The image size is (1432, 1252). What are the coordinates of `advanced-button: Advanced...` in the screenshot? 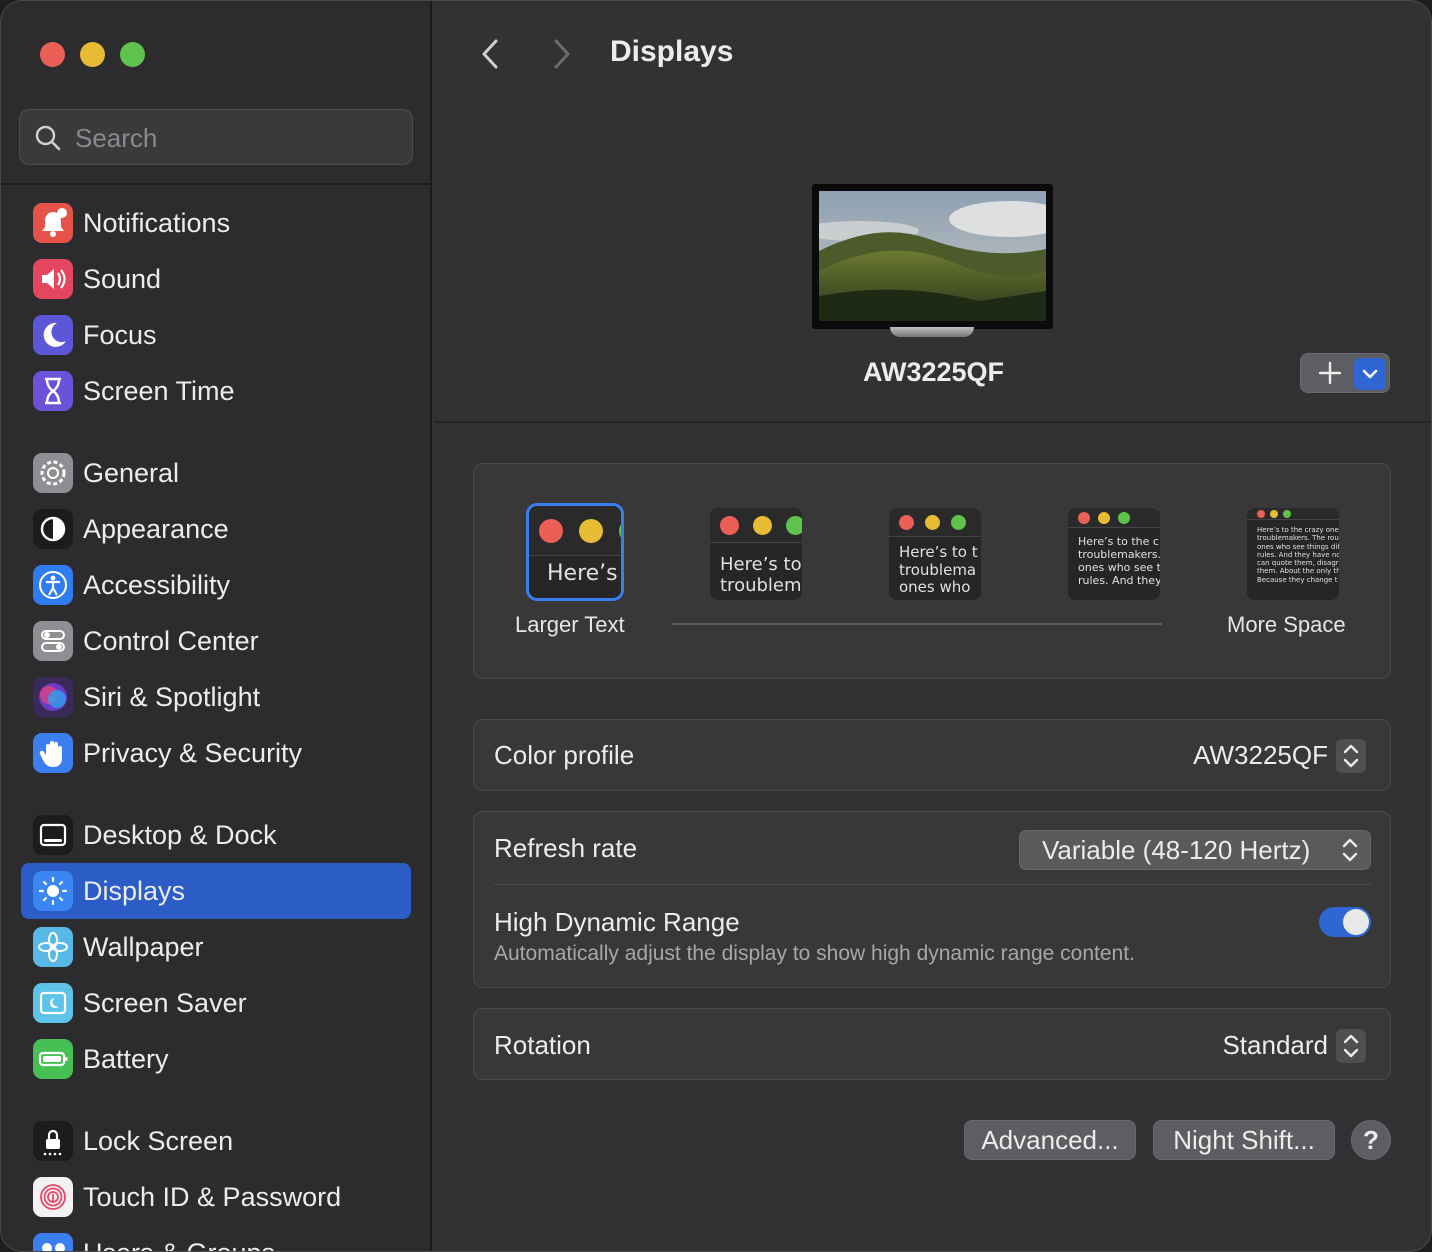 It's located at (1050, 1140).